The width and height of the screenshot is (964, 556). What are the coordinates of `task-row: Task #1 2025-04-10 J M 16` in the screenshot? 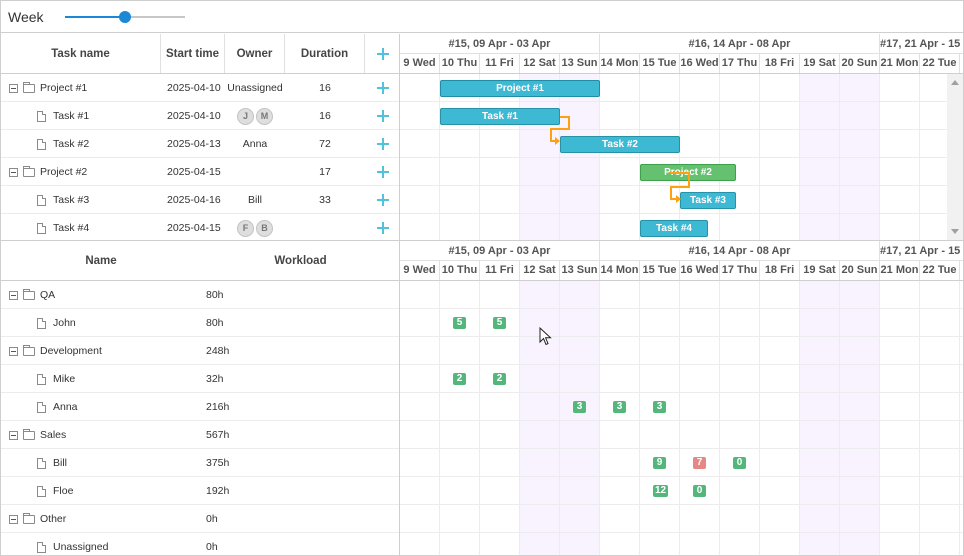 It's located at (200, 116).